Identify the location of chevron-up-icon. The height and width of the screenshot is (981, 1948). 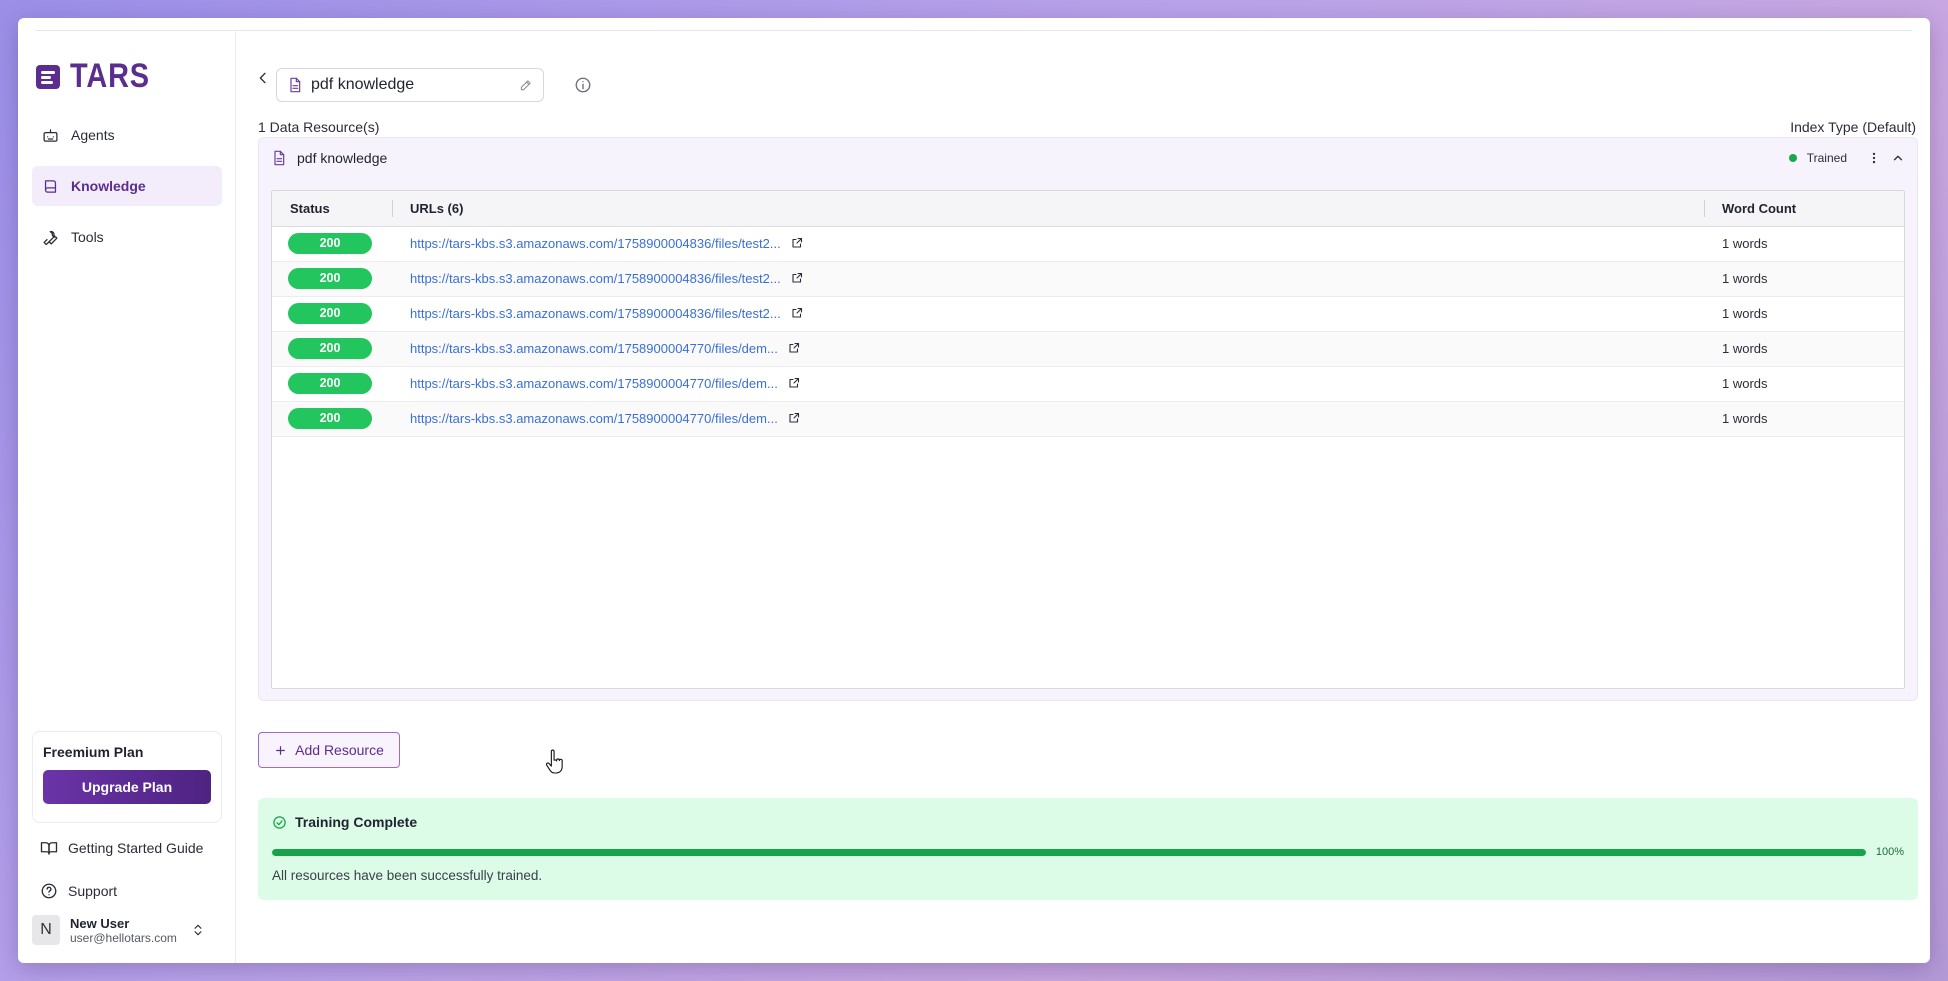
(1898, 158).